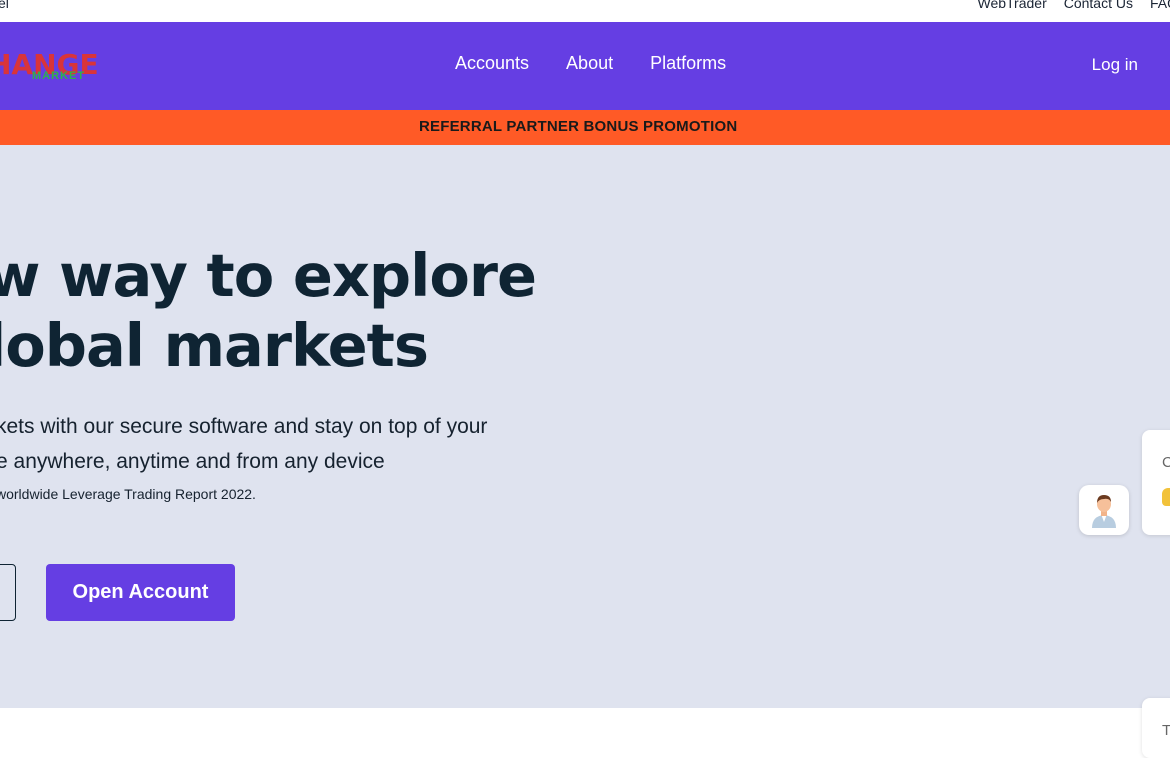 This screenshot has width=1170, height=758. What do you see at coordinates (578, 126) in the screenshot?
I see `promo-text: REFERRAL PARTNER BONUS PROMOTION` at bounding box center [578, 126].